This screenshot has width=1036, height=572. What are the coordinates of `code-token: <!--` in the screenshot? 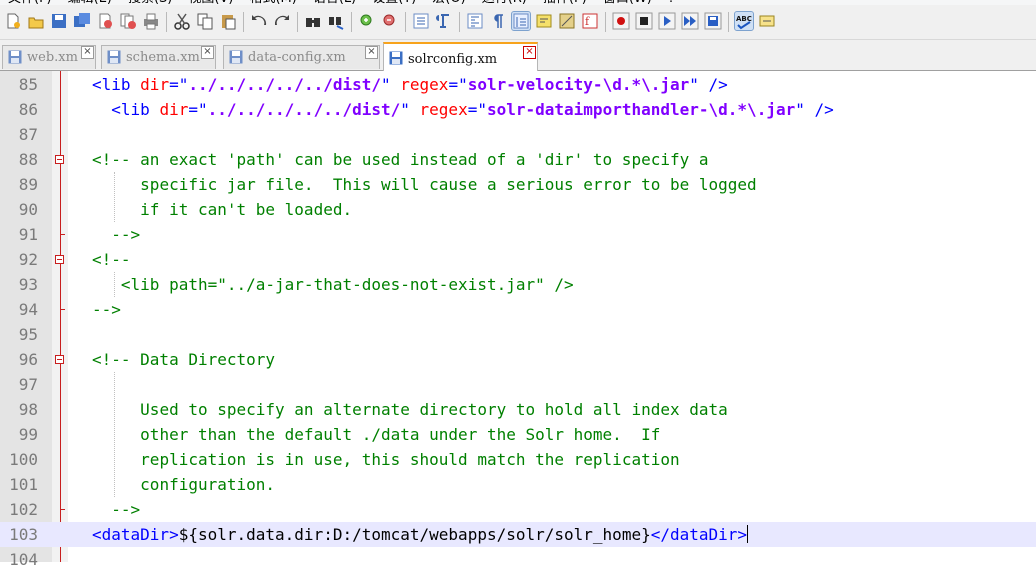 It's located at (111, 259).